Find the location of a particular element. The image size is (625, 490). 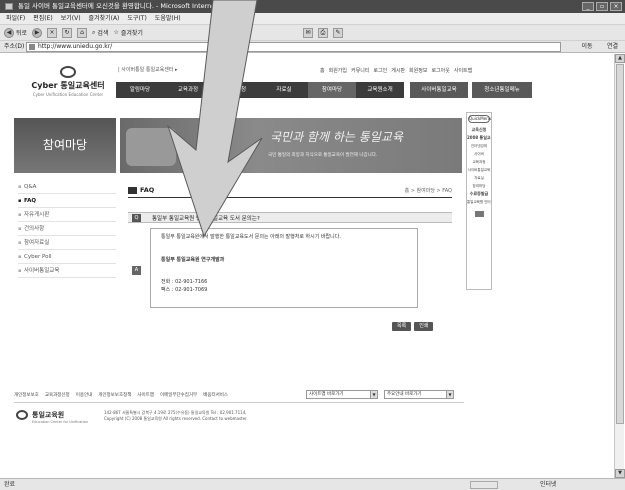

home-icon: ⌂ is located at coordinates (82, 32).